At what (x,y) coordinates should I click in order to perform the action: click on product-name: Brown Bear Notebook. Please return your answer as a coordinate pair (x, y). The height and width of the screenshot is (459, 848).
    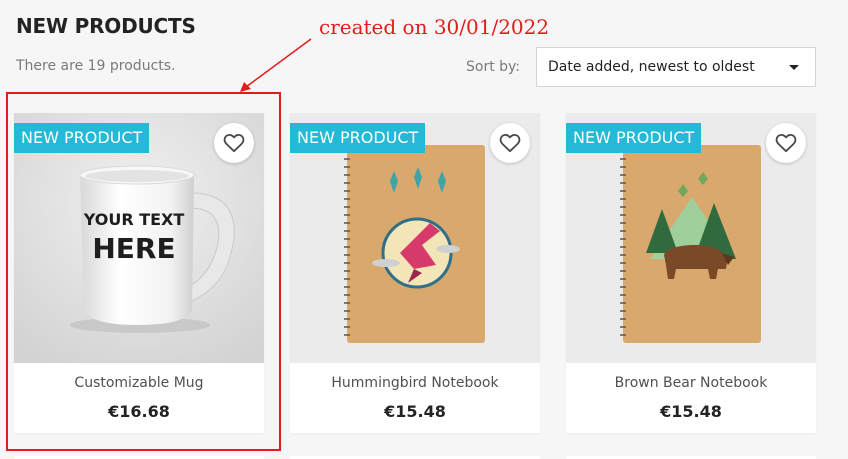
    Looking at the image, I should click on (691, 383).